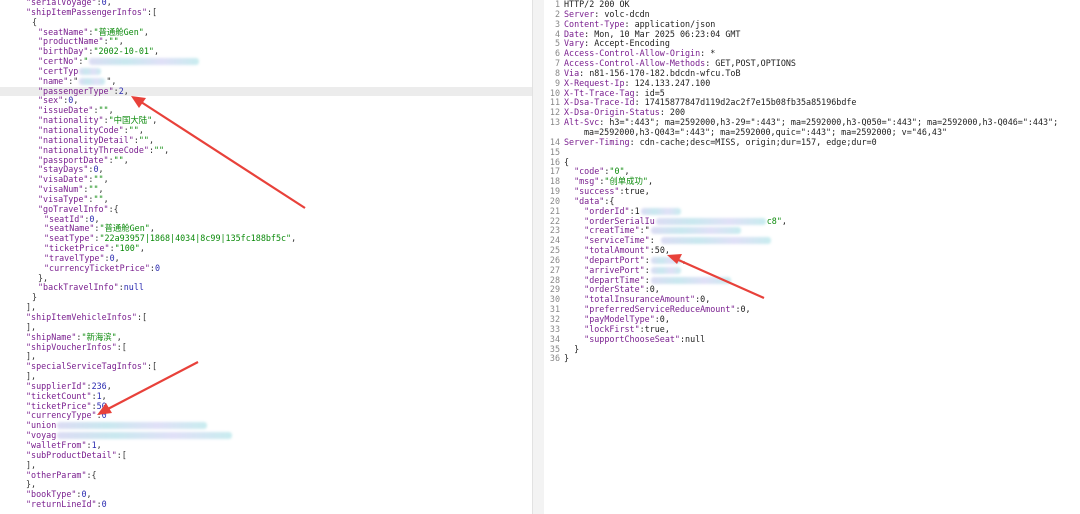 This screenshot has height=514, width=1080. What do you see at coordinates (279, 71) in the screenshot?
I see `code-line: "certTyp` at bounding box center [279, 71].